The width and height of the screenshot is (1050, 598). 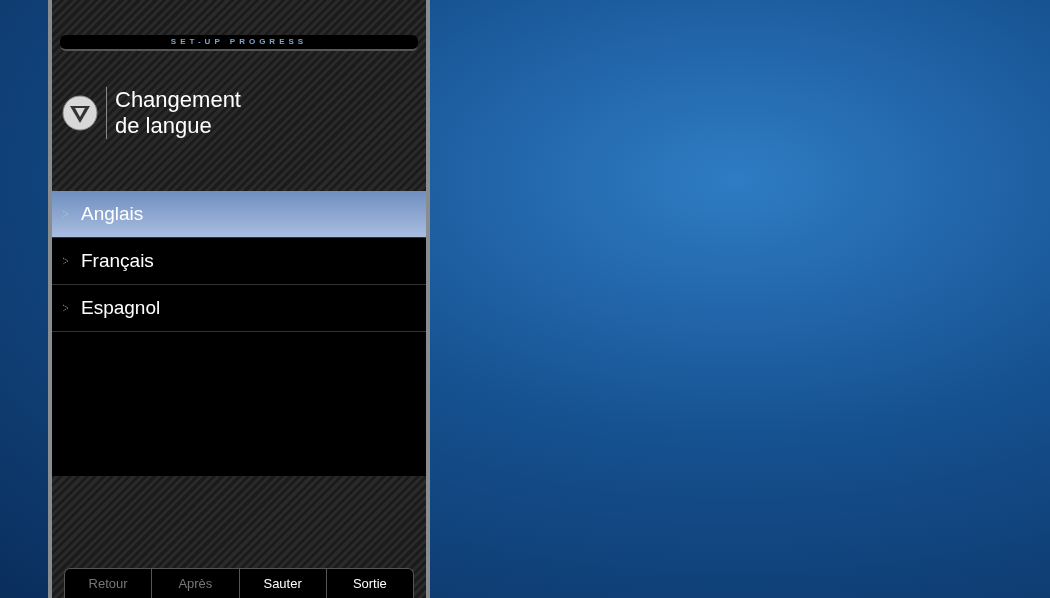 I want to click on nav-button: Sortie, so click(x=369, y=583).